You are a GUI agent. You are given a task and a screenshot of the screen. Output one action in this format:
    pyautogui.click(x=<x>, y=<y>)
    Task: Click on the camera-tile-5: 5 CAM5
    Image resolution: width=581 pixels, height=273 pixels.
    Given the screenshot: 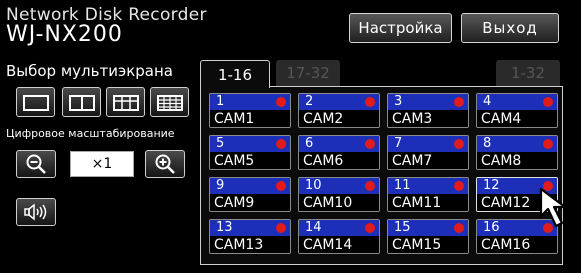 What is the action you would take?
    pyautogui.click(x=250, y=152)
    